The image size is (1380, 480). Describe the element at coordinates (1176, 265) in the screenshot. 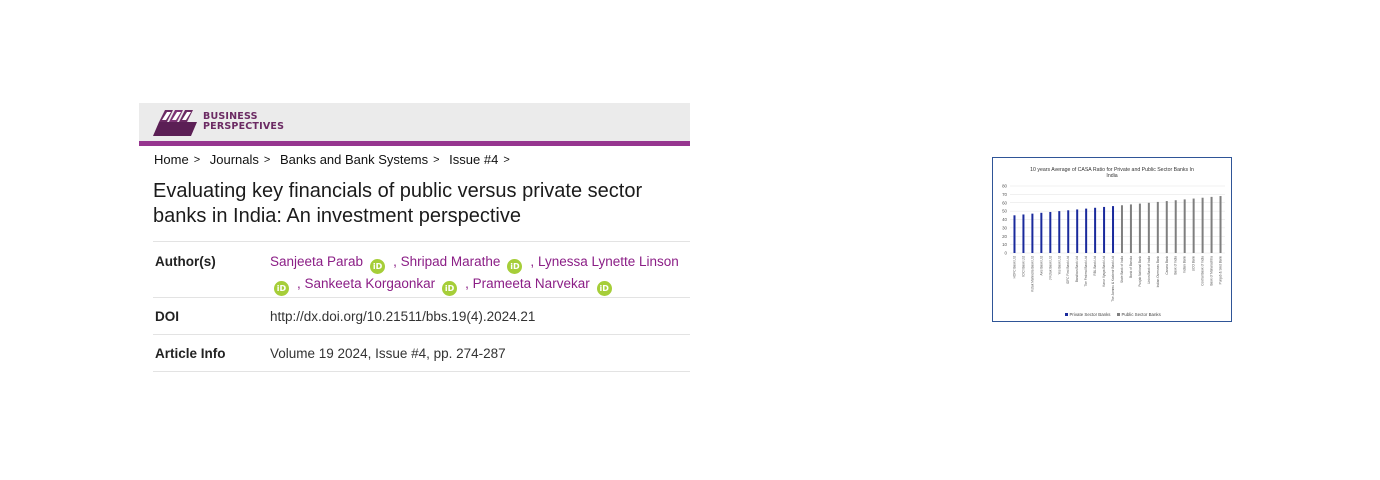

I see `x-tick-label: Bank of India` at that location.